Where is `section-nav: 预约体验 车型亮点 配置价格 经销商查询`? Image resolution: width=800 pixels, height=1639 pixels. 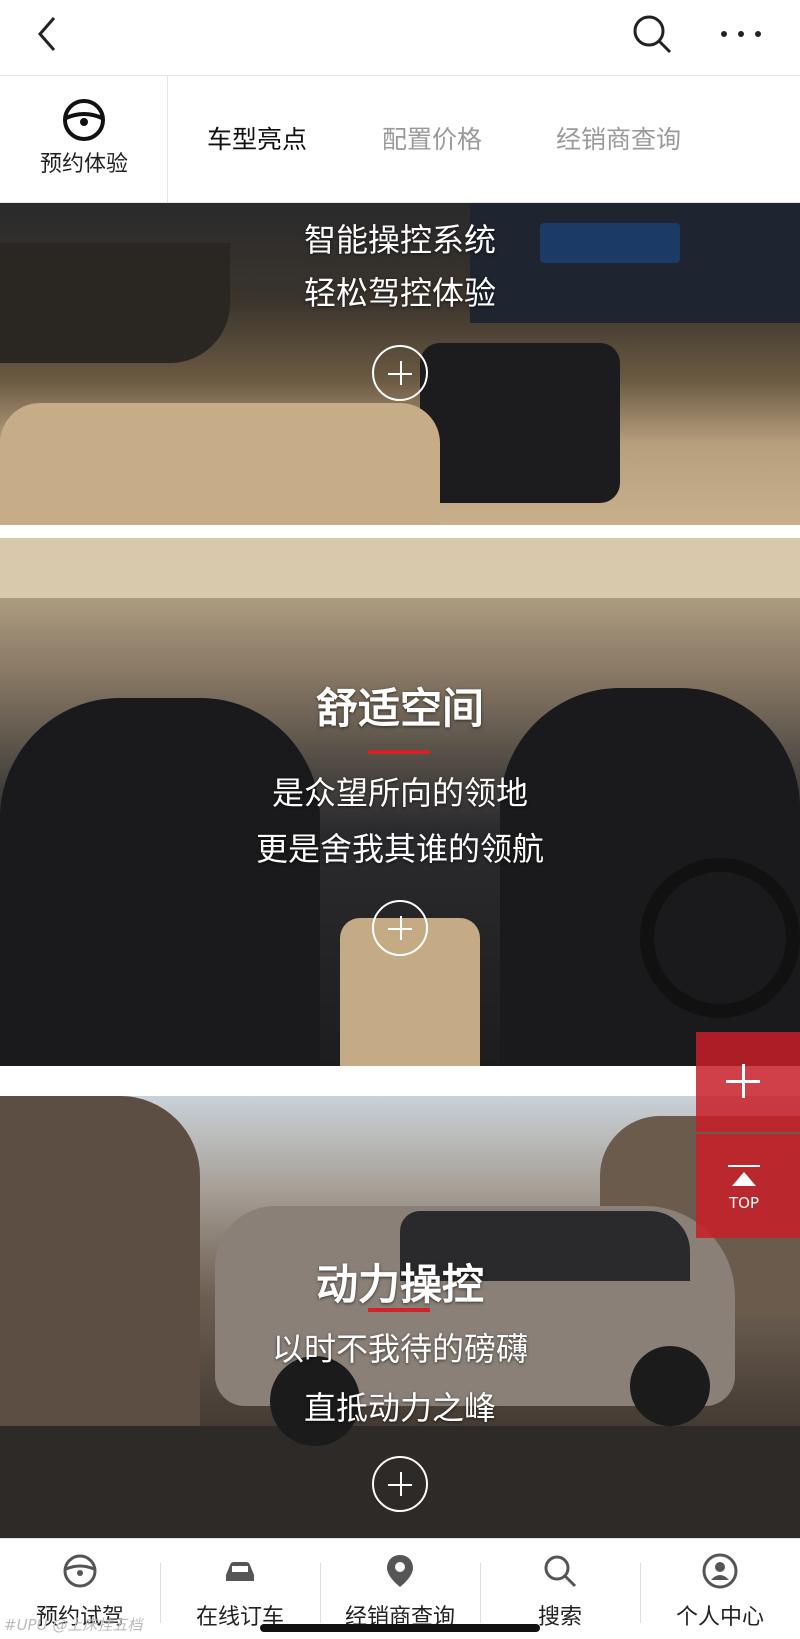 section-nav: 预约体验 车型亮点 配置价格 经销商查询 is located at coordinates (400, 139).